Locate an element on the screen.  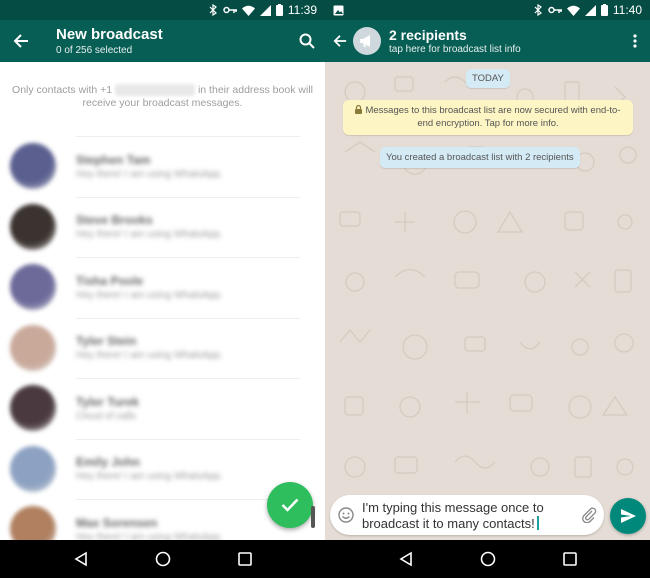
chat-subtitle: tap here for broadcast list info is located at coordinates (455, 49).